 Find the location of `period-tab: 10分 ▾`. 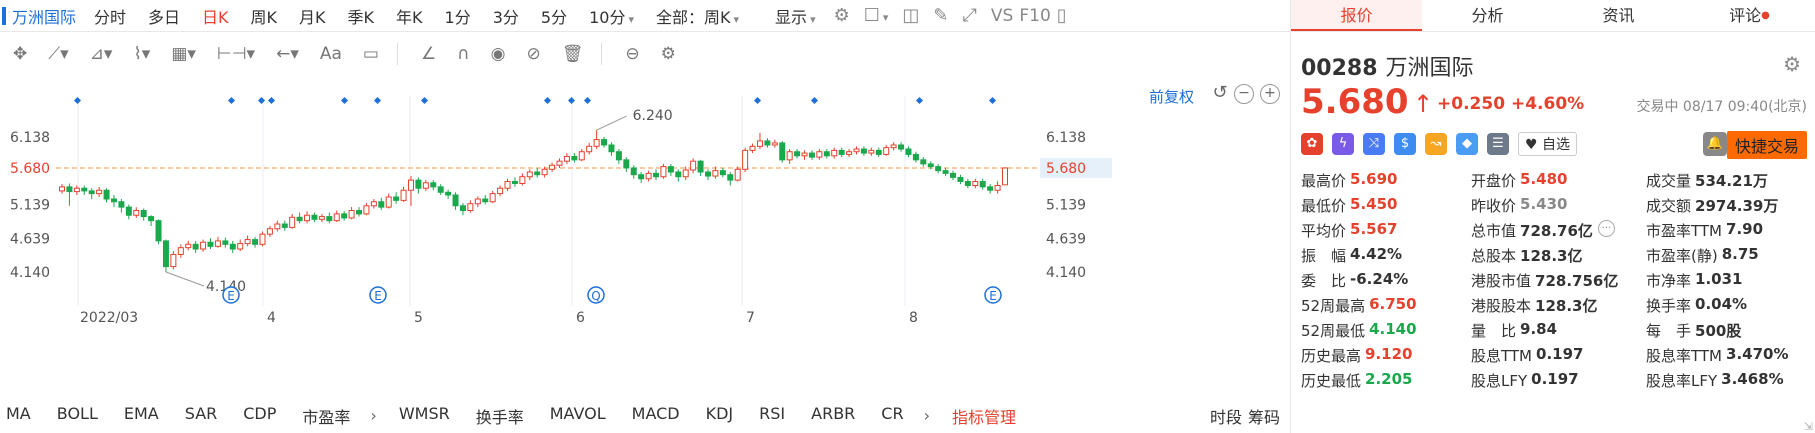

period-tab: 10分 ▾ is located at coordinates (611, 16).